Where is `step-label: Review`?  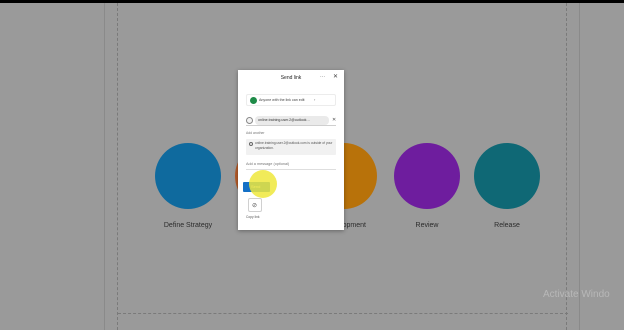 step-label: Review is located at coordinates (427, 225).